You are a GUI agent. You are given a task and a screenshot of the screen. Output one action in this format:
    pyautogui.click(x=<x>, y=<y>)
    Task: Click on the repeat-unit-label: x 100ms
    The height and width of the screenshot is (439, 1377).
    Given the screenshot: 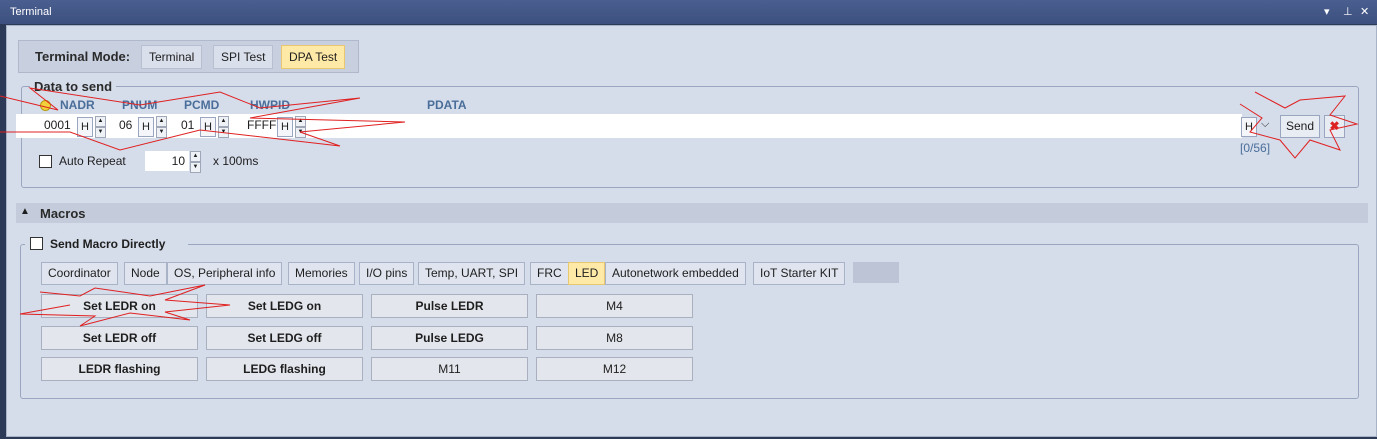 What is the action you would take?
    pyautogui.click(x=236, y=161)
    